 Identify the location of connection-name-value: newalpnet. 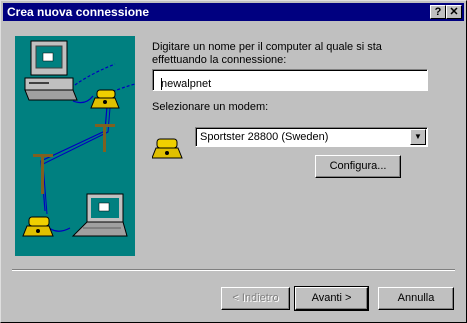
(186, 84).